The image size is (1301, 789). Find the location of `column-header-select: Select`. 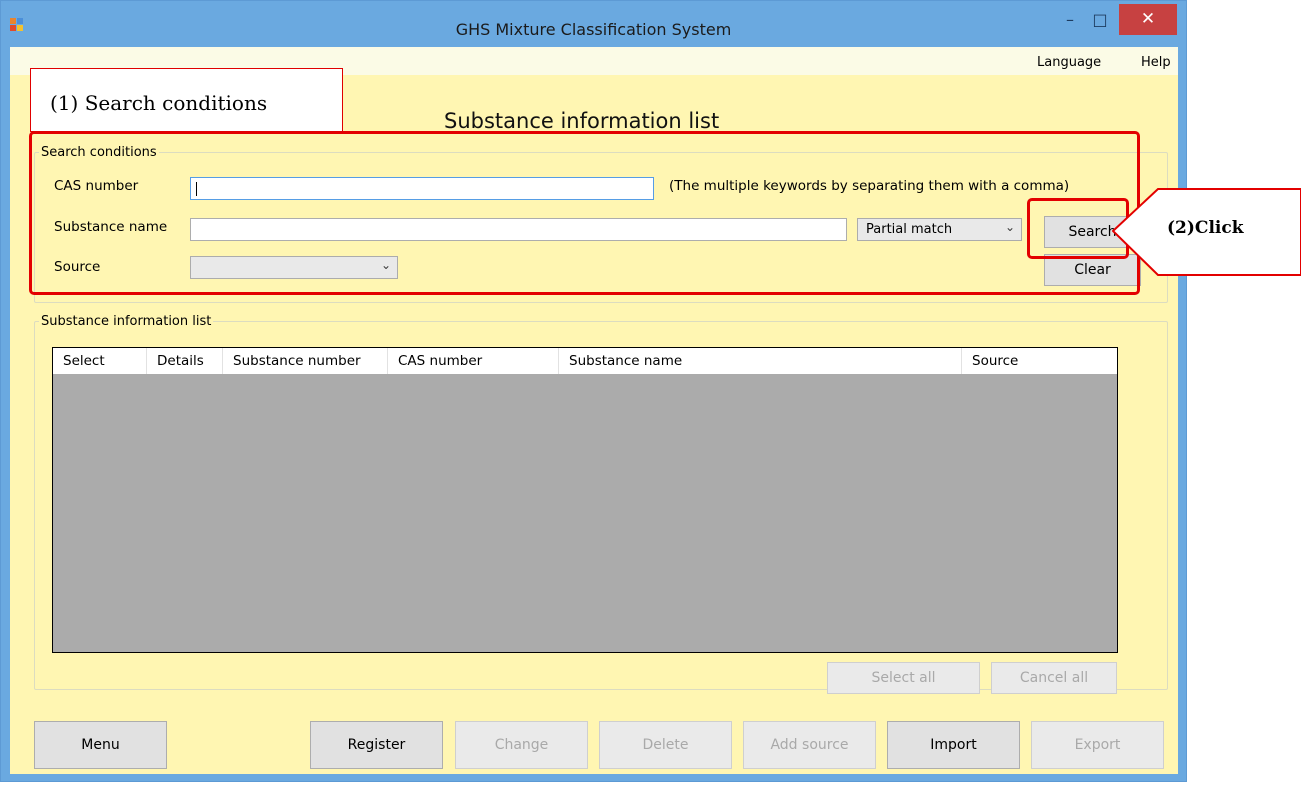

column-header-select: Select is located at coordinates (100, 361).